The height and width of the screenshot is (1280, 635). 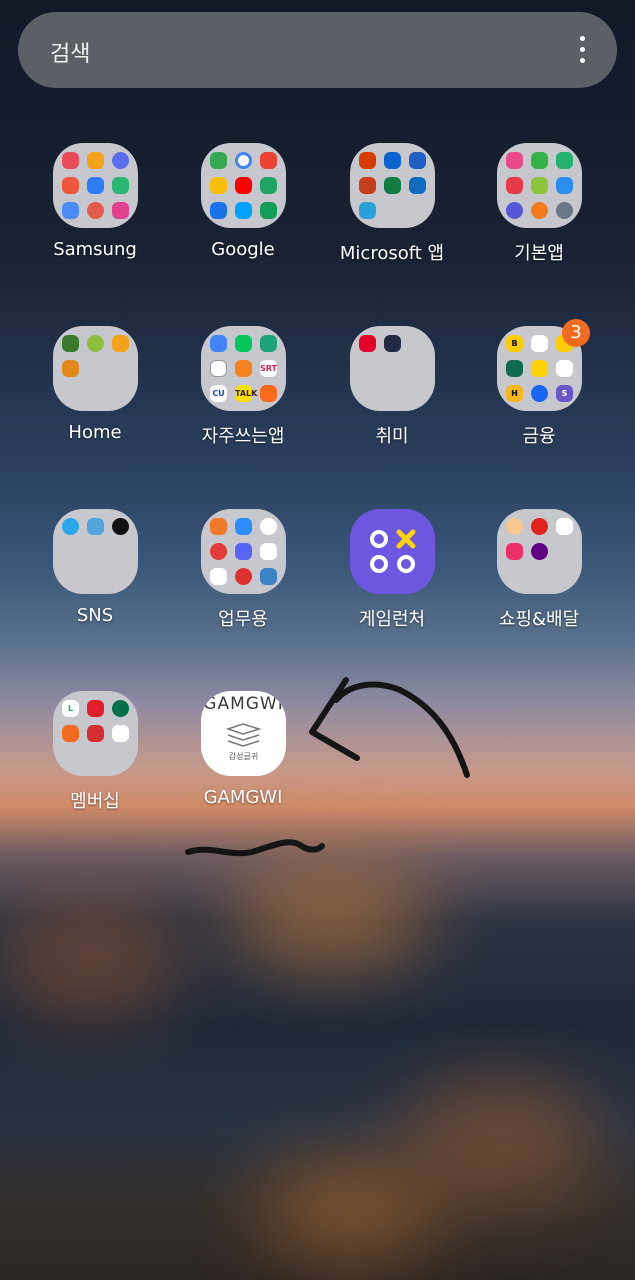 I want to click on drawn-tilde-underline, so click(x=255, y=848).